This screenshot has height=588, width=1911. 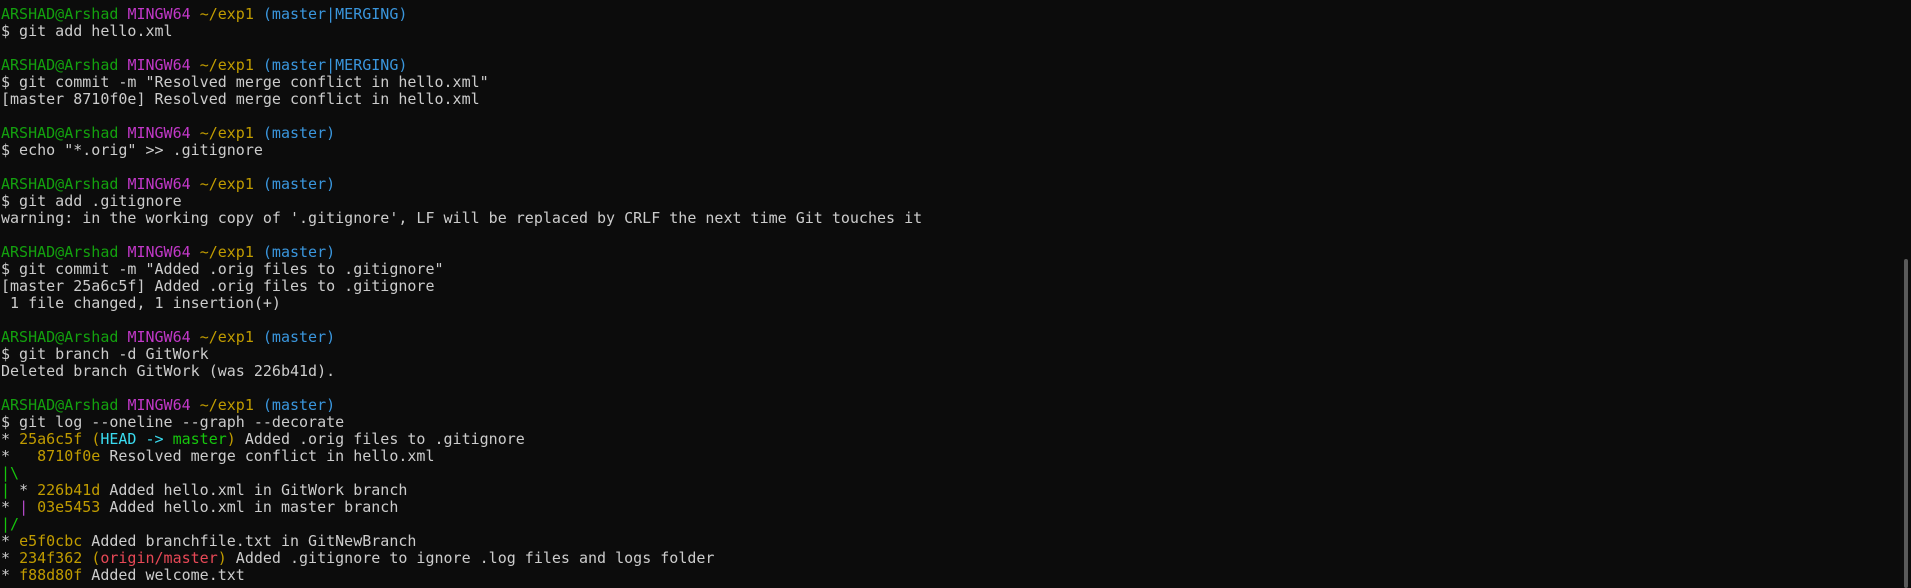 What do you see at coordinates (249, 507) in the screenshot?
I see `terminal-text-segment: Added hello.xml in master branch` at bounding box center [249, 507].